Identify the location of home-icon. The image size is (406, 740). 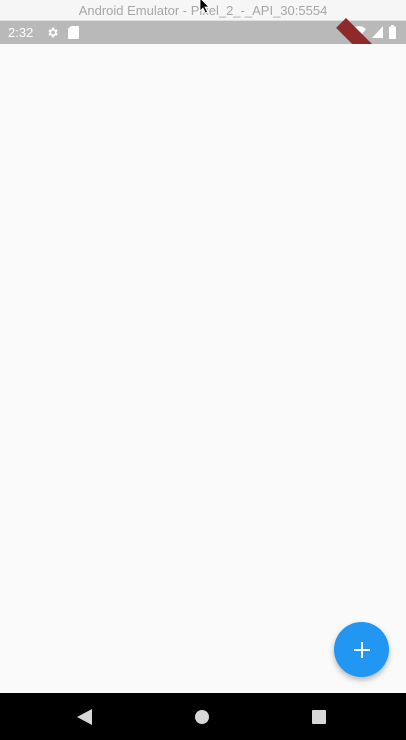
(202, 717).